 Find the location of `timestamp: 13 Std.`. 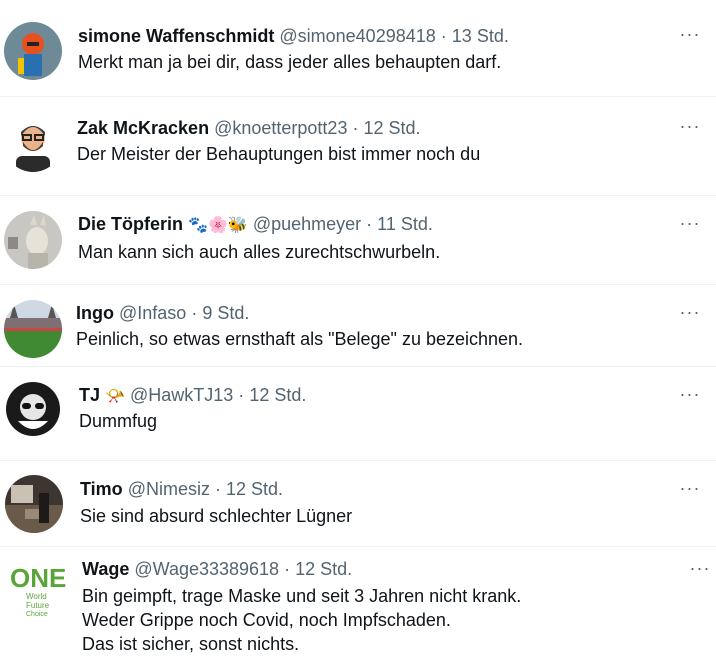

timestamp: 13 Std. is located at coordinates (480, 36).